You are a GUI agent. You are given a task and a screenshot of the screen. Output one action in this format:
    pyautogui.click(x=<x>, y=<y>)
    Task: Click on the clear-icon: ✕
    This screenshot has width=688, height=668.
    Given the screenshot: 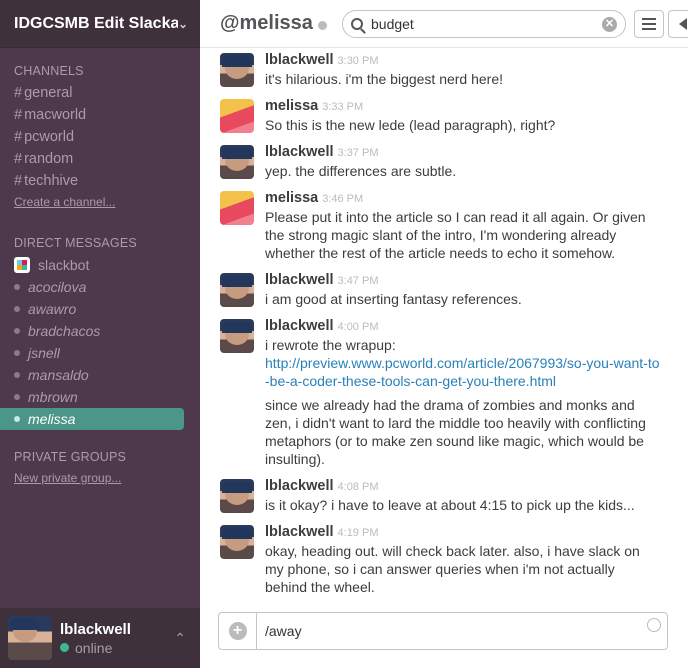 What is the action you would take?
    pyautogui.click(x=609, y=24)
    